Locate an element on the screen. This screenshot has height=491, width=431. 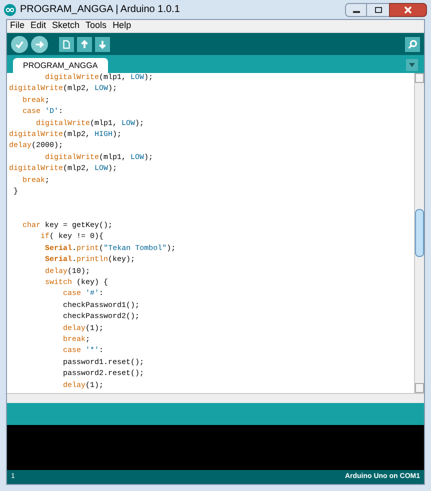
tab-menu-button is located at coordinates (412, 65).